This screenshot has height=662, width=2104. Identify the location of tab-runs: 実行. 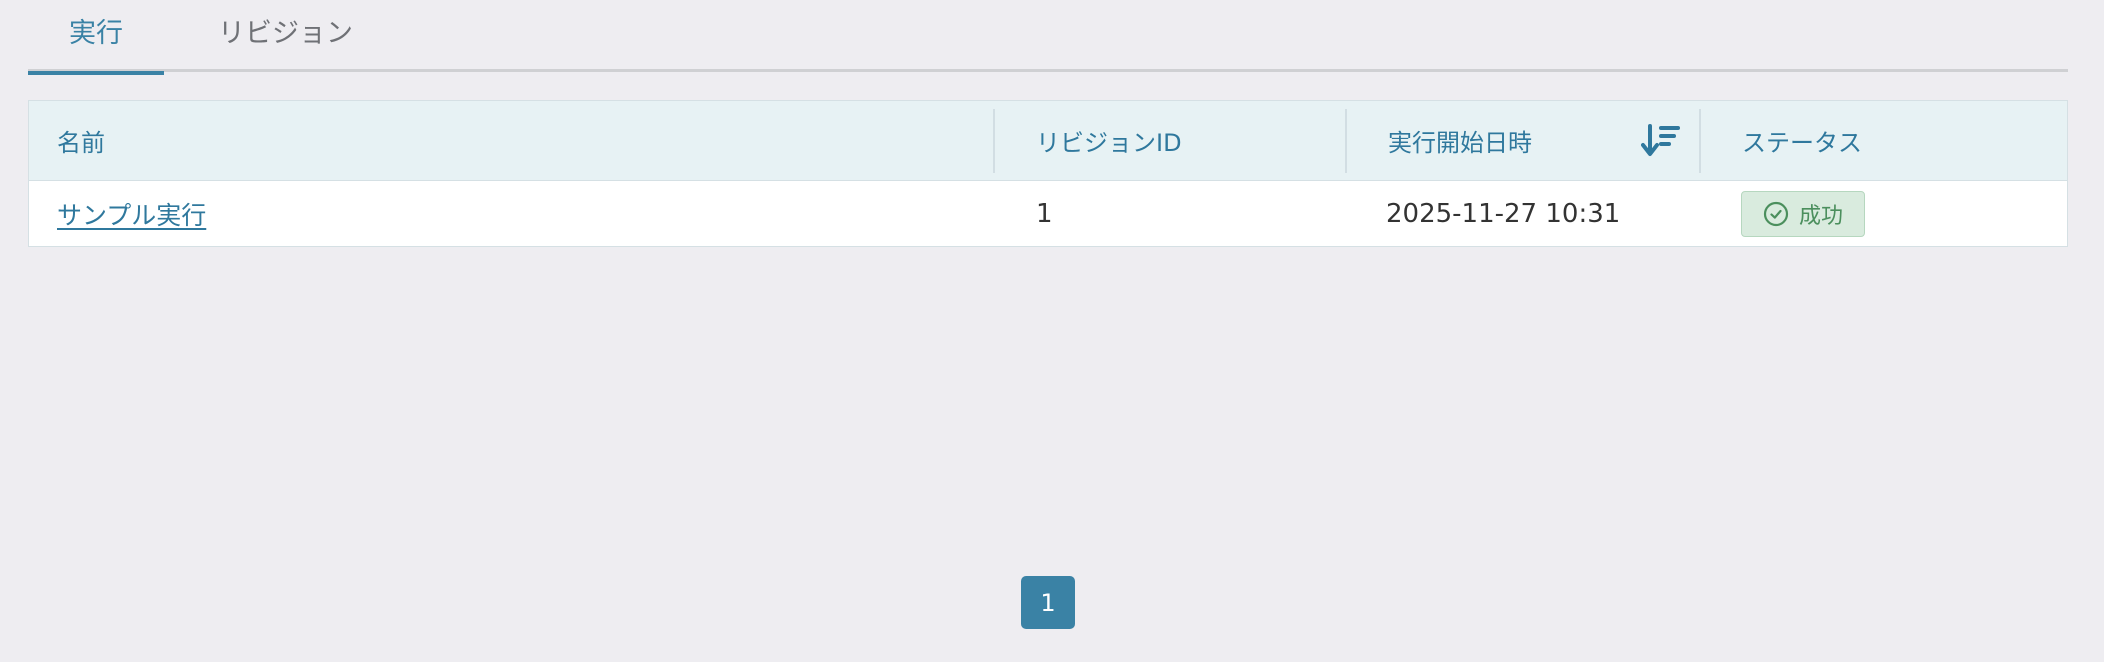
(96, 46).